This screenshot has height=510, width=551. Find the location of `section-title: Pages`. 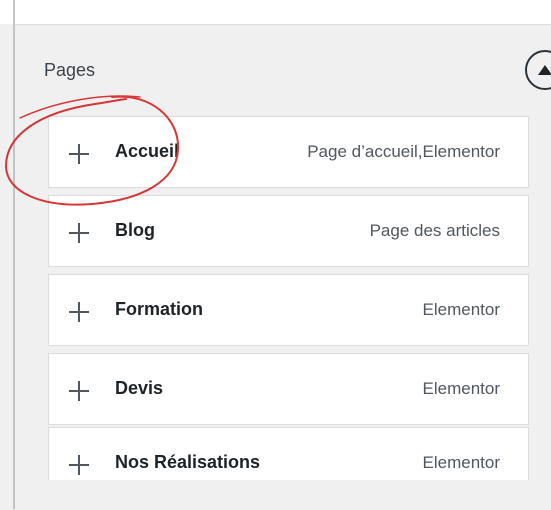

section-title: Pages is located at coordinates (70, 70).